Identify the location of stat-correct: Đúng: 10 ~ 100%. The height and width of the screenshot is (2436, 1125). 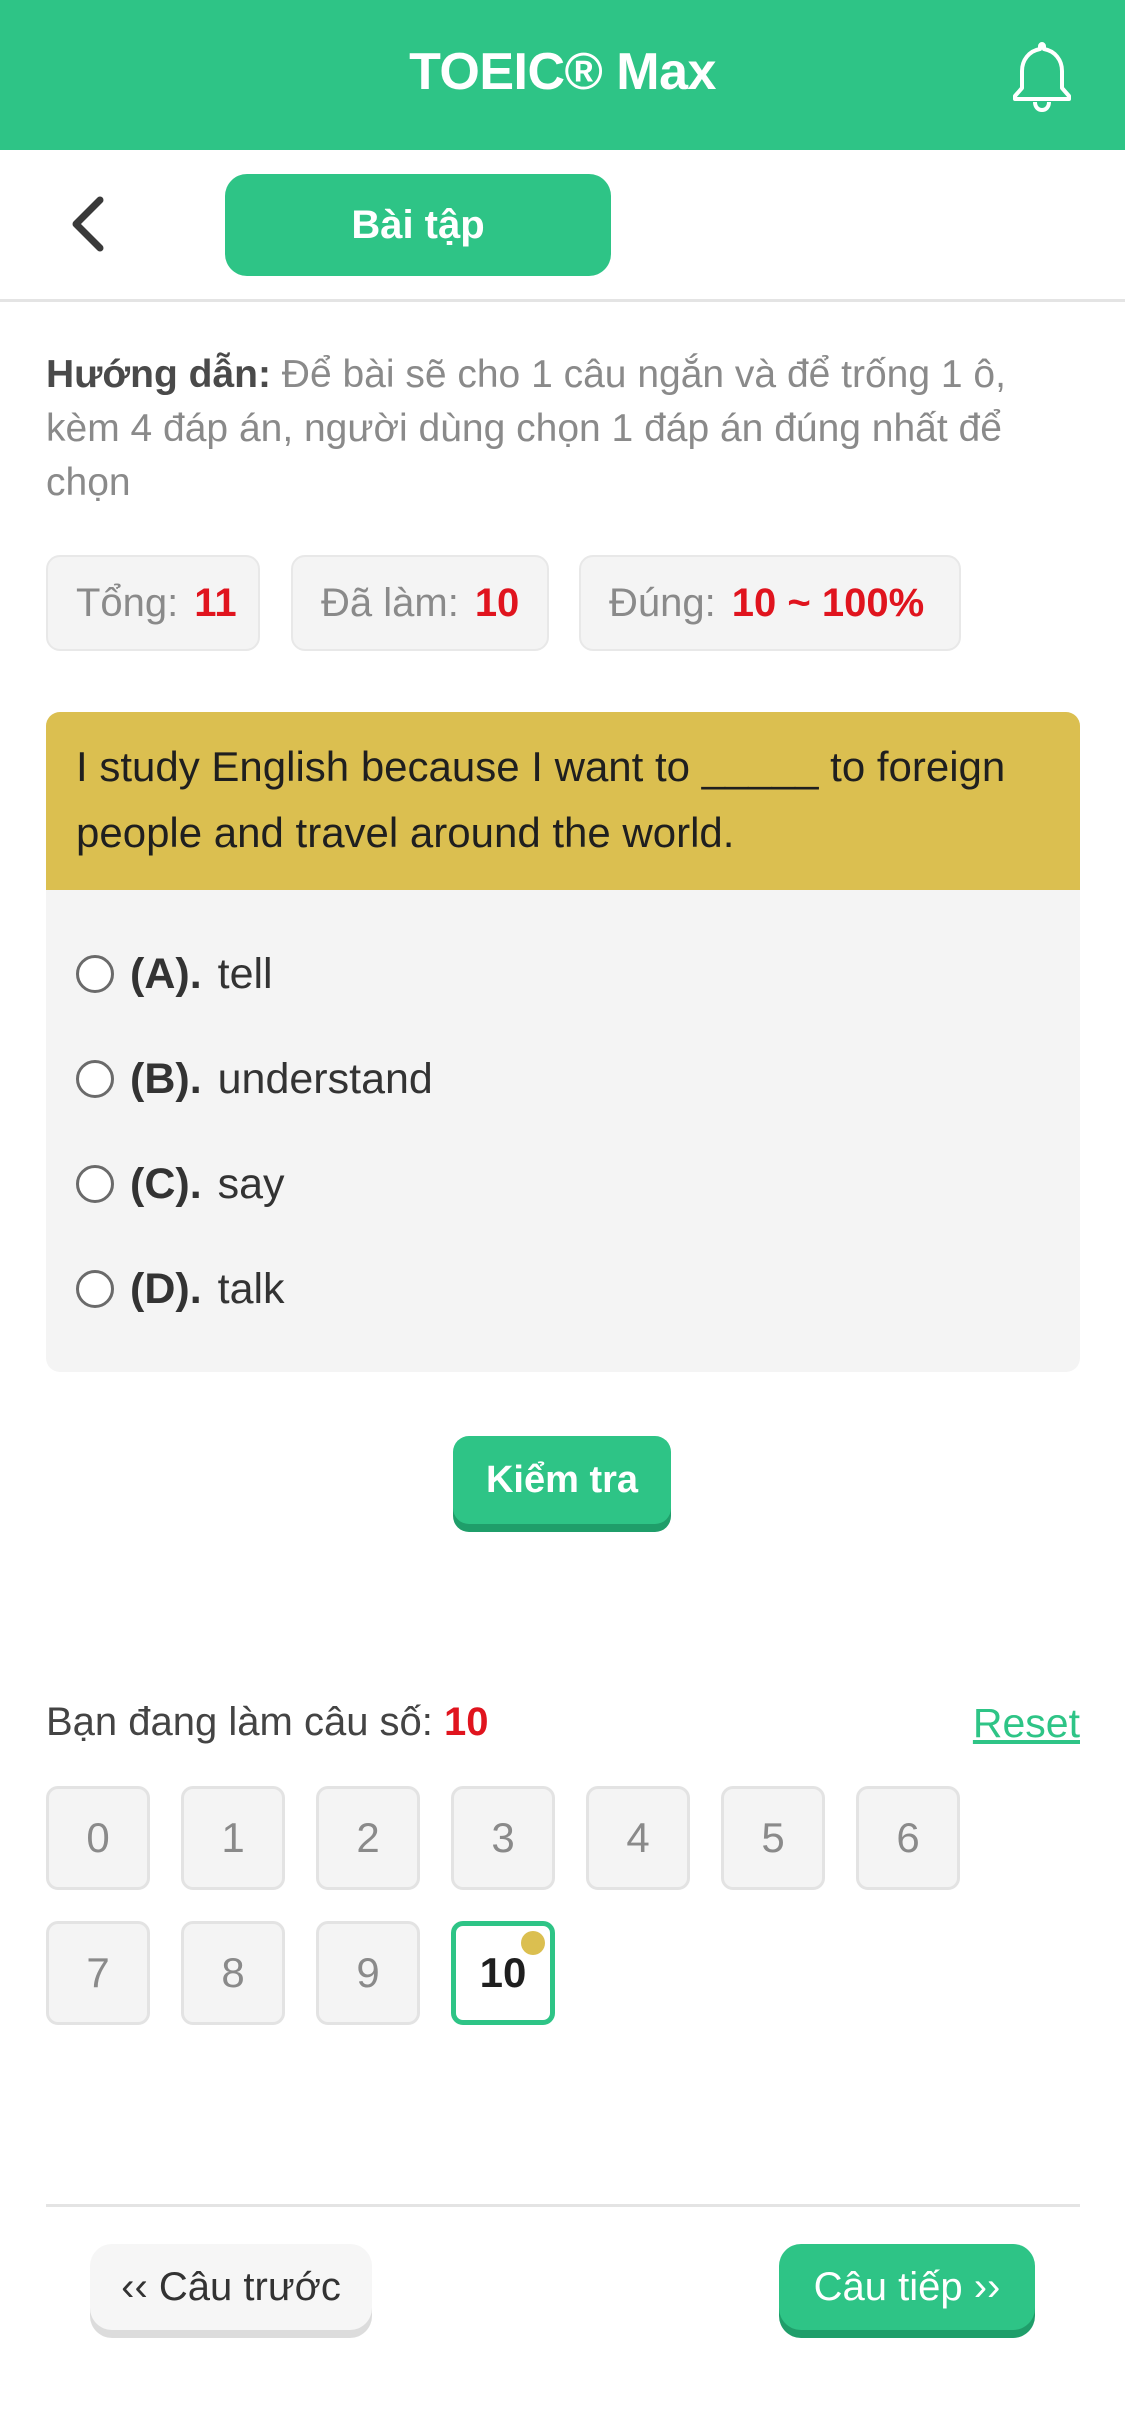
(770, 603).